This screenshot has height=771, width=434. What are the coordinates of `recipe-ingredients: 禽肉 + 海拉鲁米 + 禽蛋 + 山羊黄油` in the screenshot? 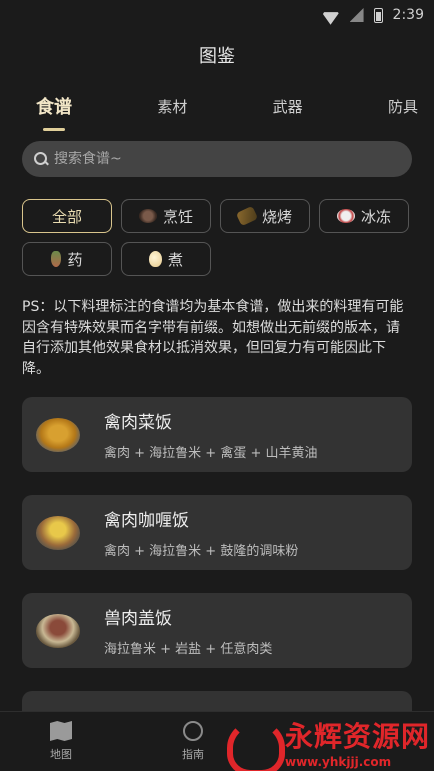 It's located at (211, 453).